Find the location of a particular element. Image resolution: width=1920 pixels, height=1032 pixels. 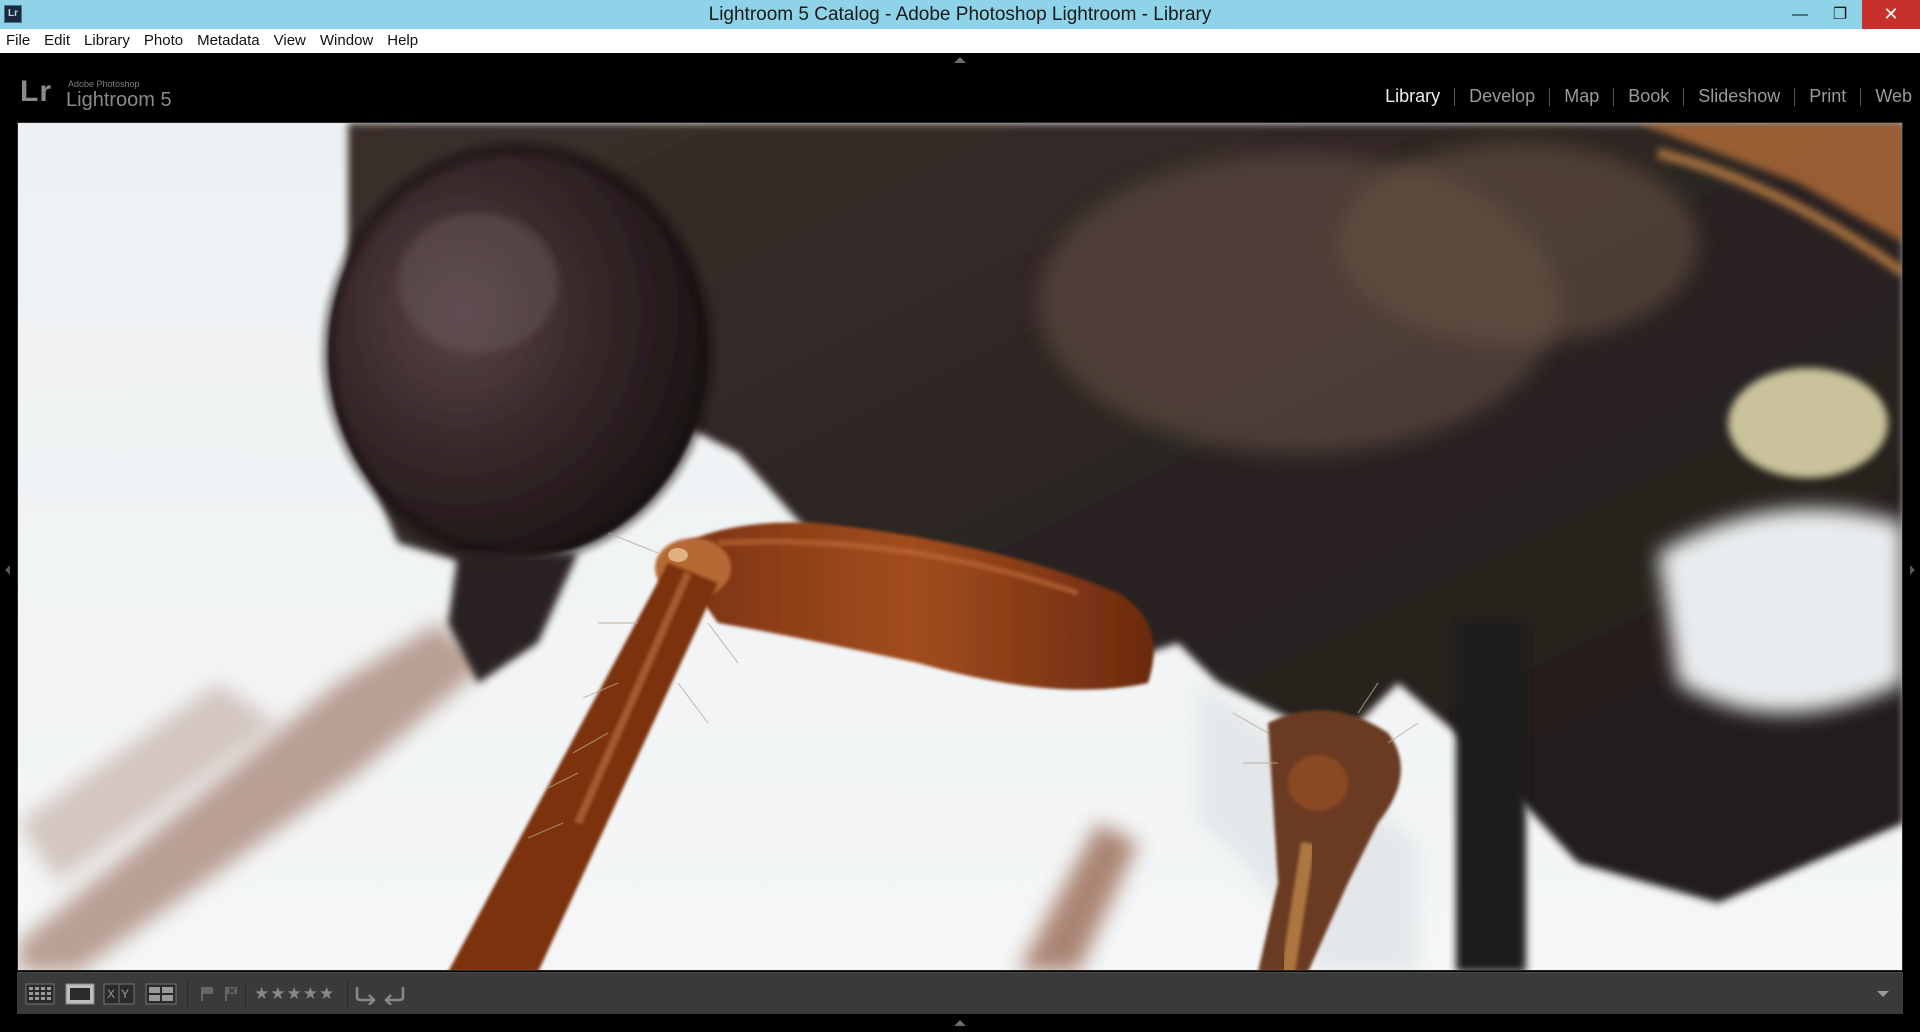

survey-view-icon is located at coordinates (161, 994).